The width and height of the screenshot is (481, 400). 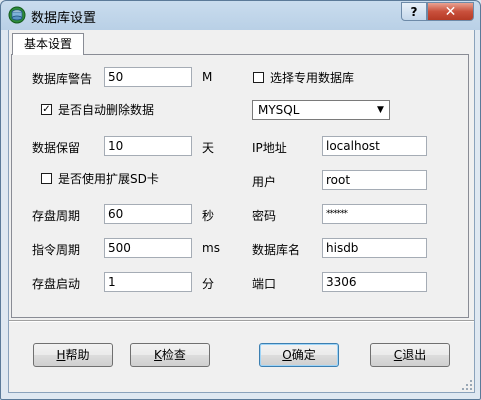 What do you see at coordinates (158, 355) in the screenshot?
I see `check-hotkey: K` at bounding box center [158, 355].